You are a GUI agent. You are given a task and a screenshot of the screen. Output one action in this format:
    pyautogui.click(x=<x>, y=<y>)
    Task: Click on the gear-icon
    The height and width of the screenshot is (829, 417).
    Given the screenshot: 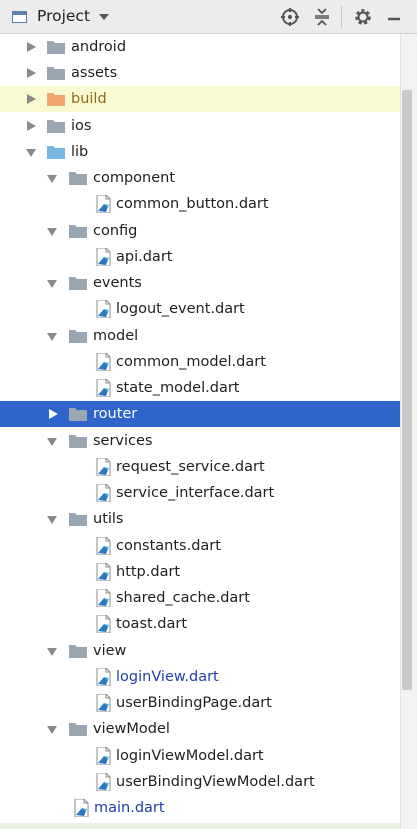 What is the action you would take?
    pyautogui.click(x=363, y=17)
    